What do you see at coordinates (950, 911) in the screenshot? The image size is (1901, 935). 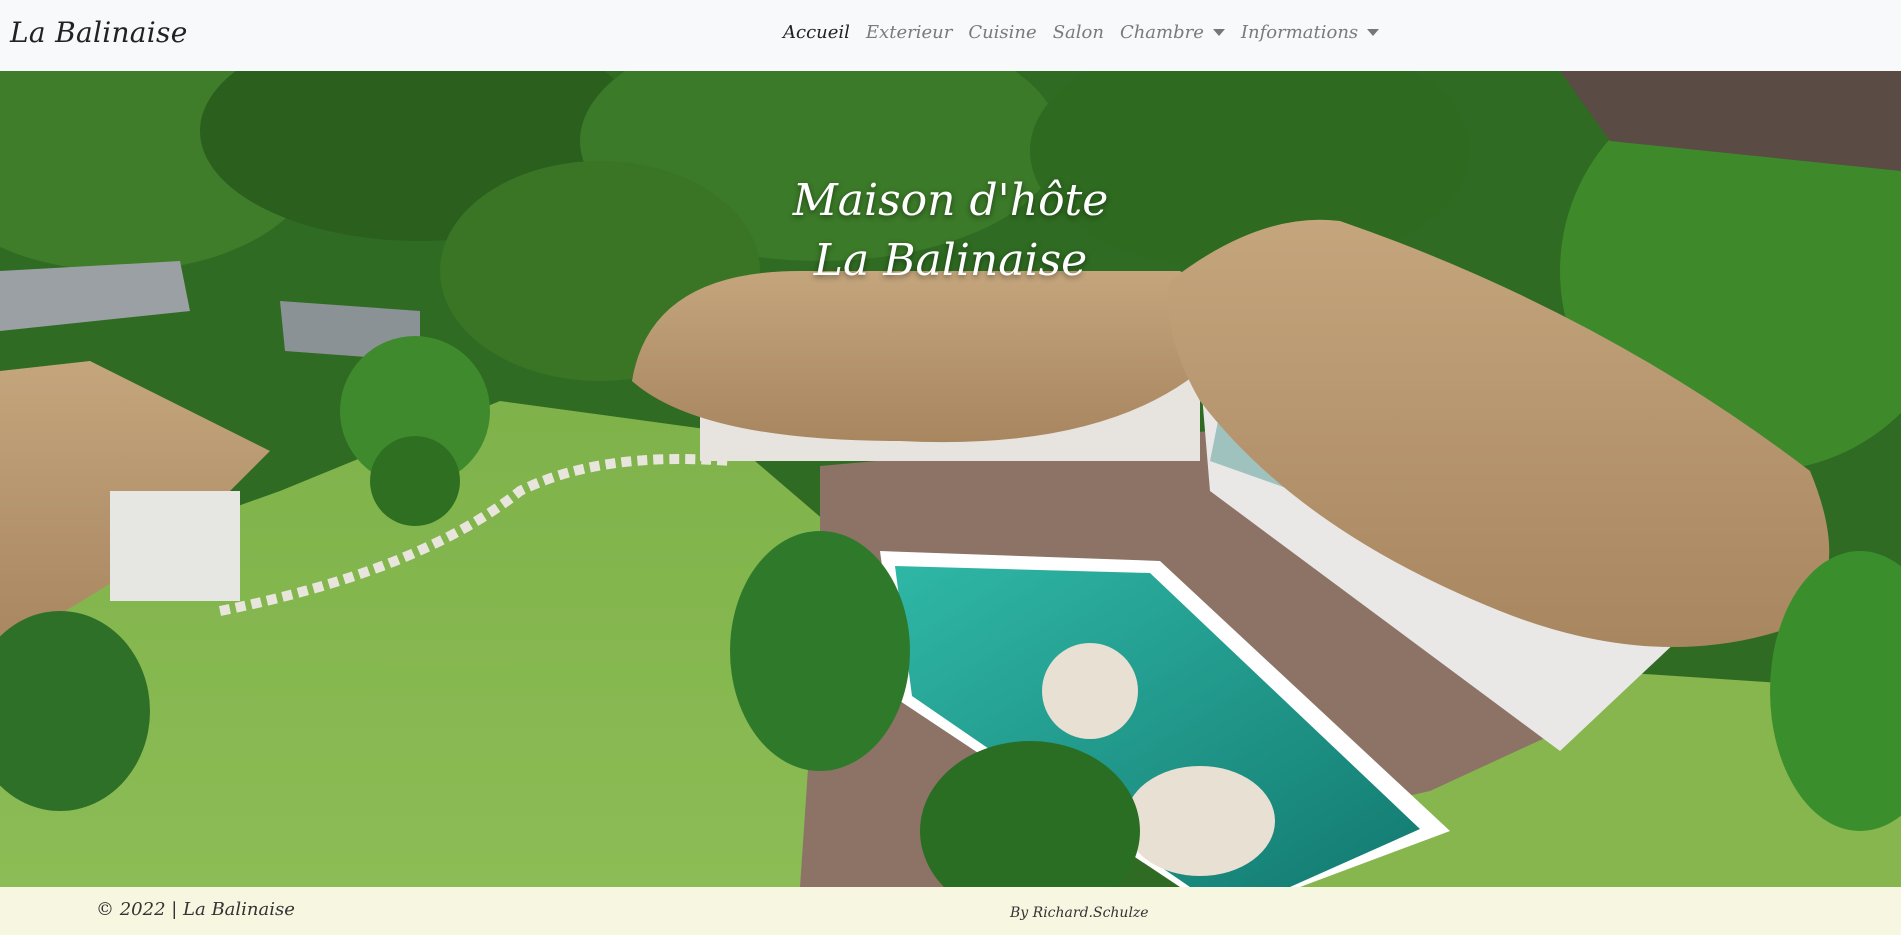 I see `footer: © 2022 | La Balinaise By Richard.Schulze` at bounding box center [950, 911].